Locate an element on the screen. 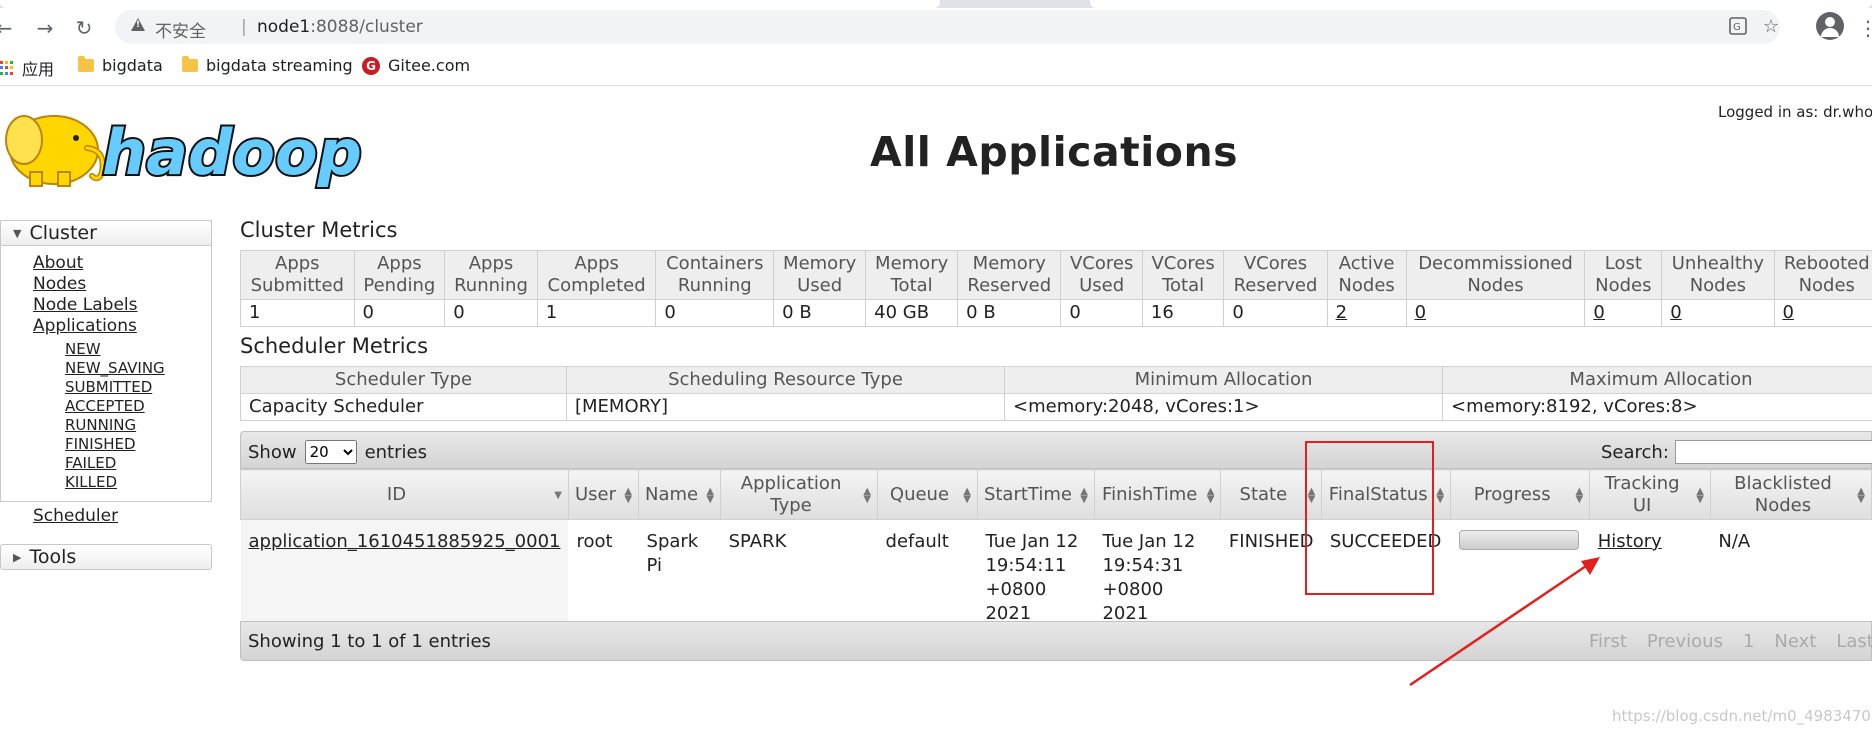 The image size is (1872, 735). apps-column-header-label: Progress is located at coordinates (1512, 494).